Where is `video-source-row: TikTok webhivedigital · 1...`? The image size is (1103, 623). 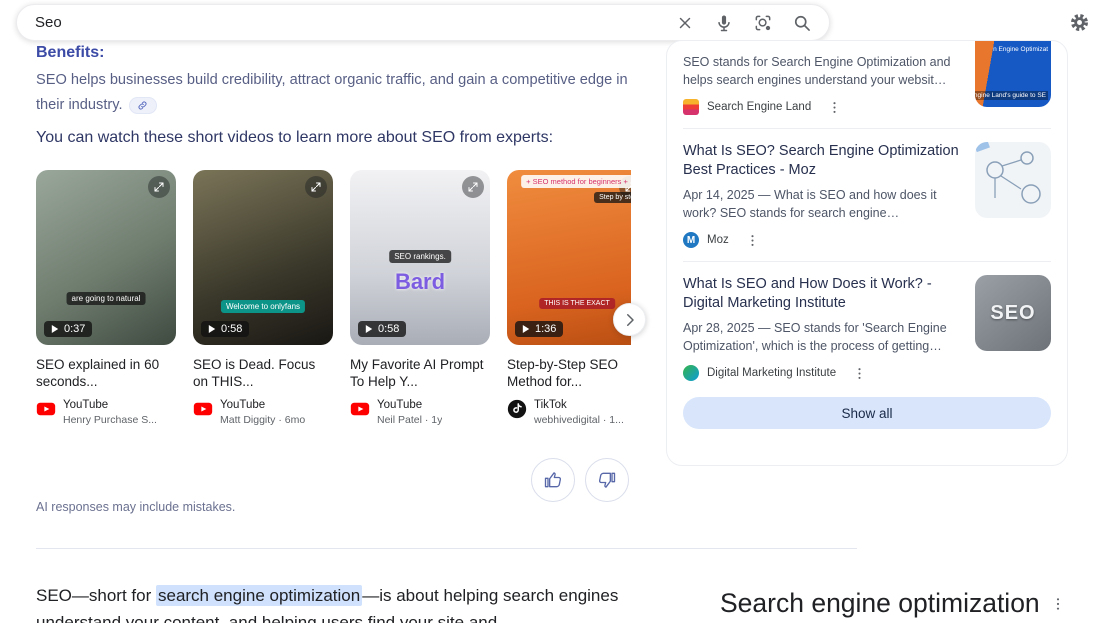
video-source-row: TikTok webhivedigital · 1... is located at coordinates (569, 412).